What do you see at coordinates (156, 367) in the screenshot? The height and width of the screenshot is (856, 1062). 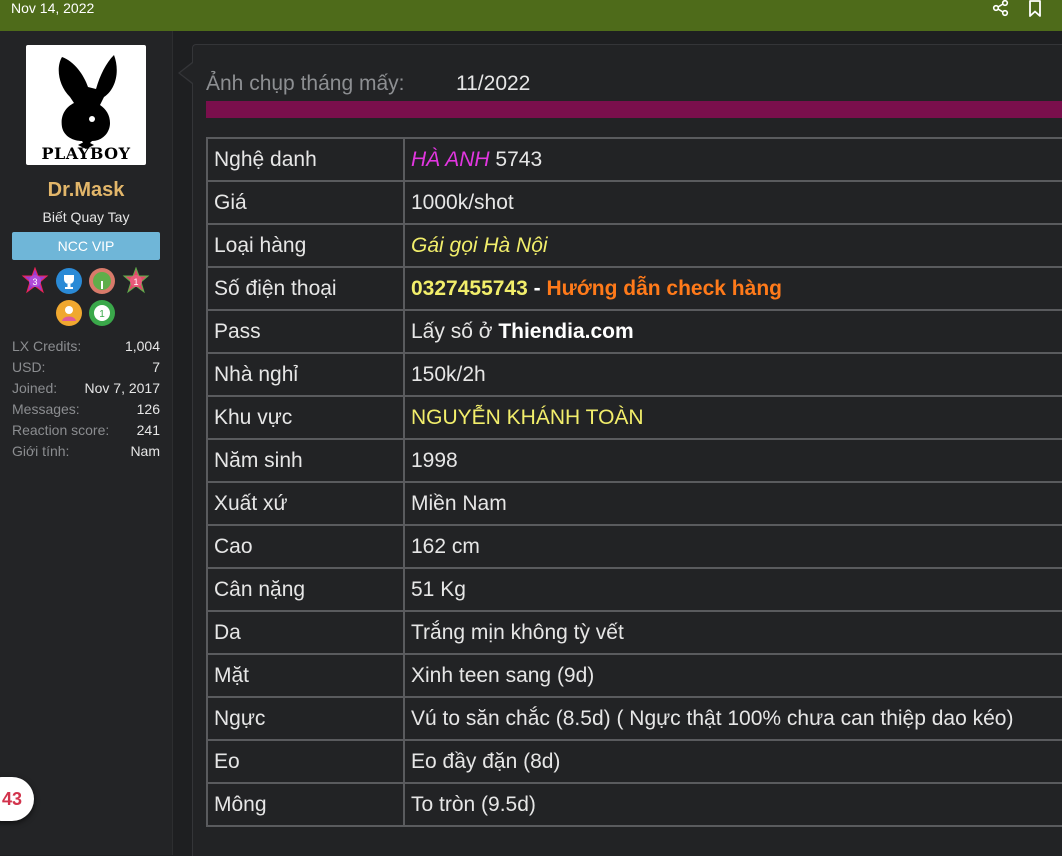 I see `stat-value: 7` at bounding box center [156, 367].